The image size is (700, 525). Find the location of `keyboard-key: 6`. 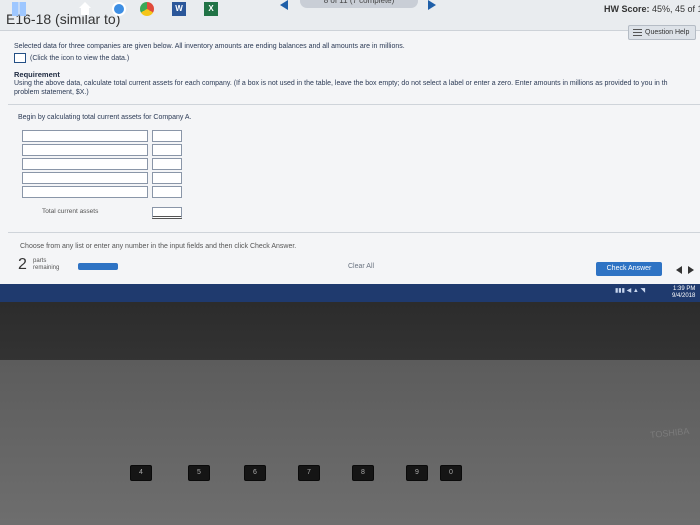

keyboard-key: 6 is located at coordinates (255, 473).